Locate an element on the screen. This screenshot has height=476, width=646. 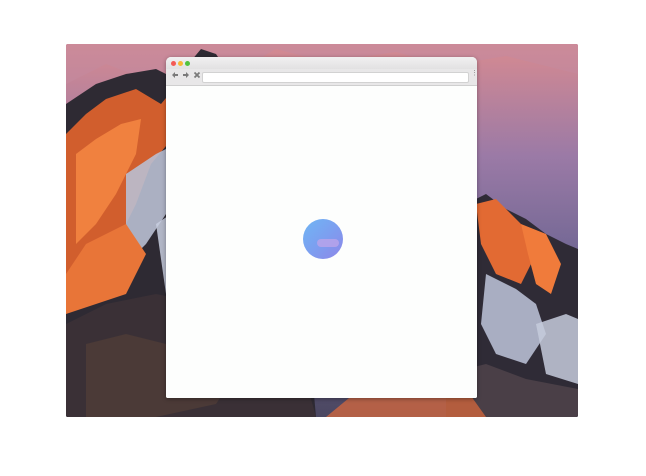
vertical-dots-icon: ⋮ is located at coordinates (474, 76).